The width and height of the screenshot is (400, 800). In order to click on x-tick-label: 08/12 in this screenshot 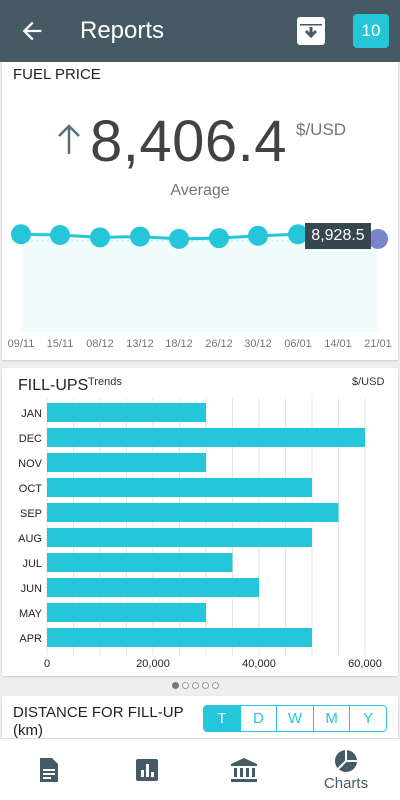, I will do `click(100, 344)`.